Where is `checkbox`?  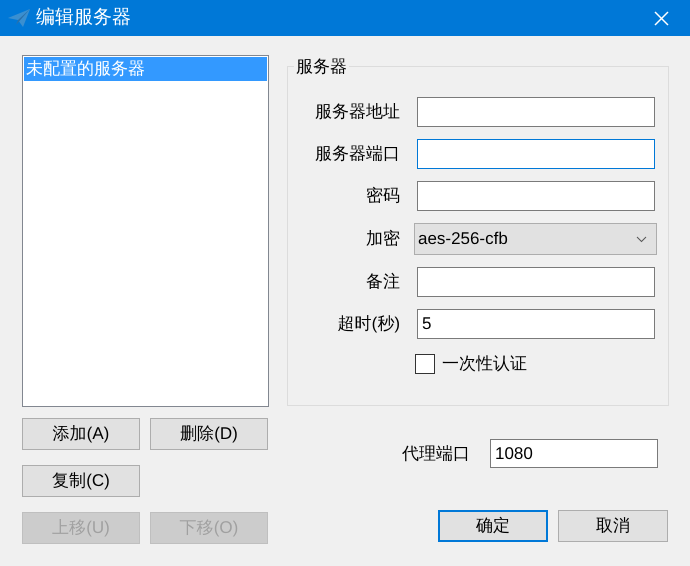
checkbox is located at coordinates (425, 364).